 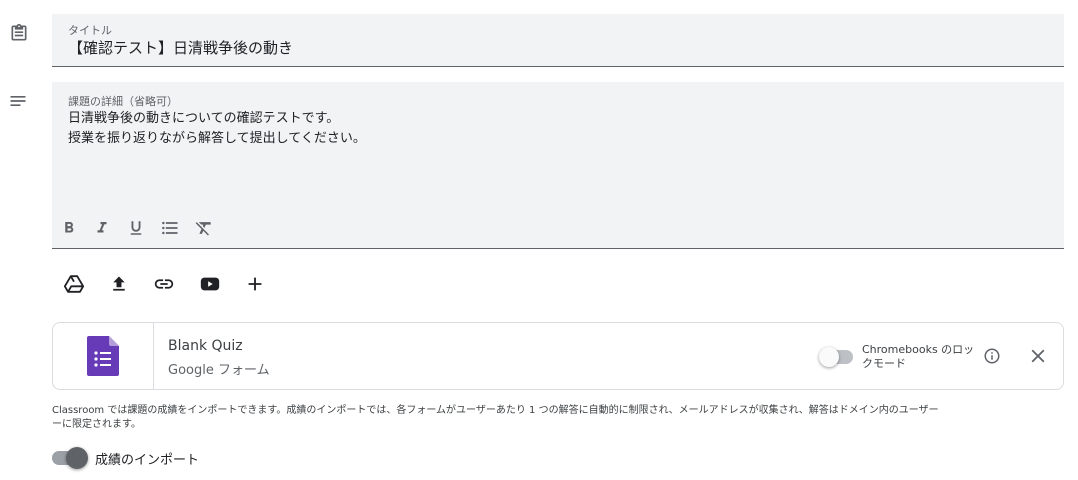 I want to click on bold-icon, so click(x=69, y=228).